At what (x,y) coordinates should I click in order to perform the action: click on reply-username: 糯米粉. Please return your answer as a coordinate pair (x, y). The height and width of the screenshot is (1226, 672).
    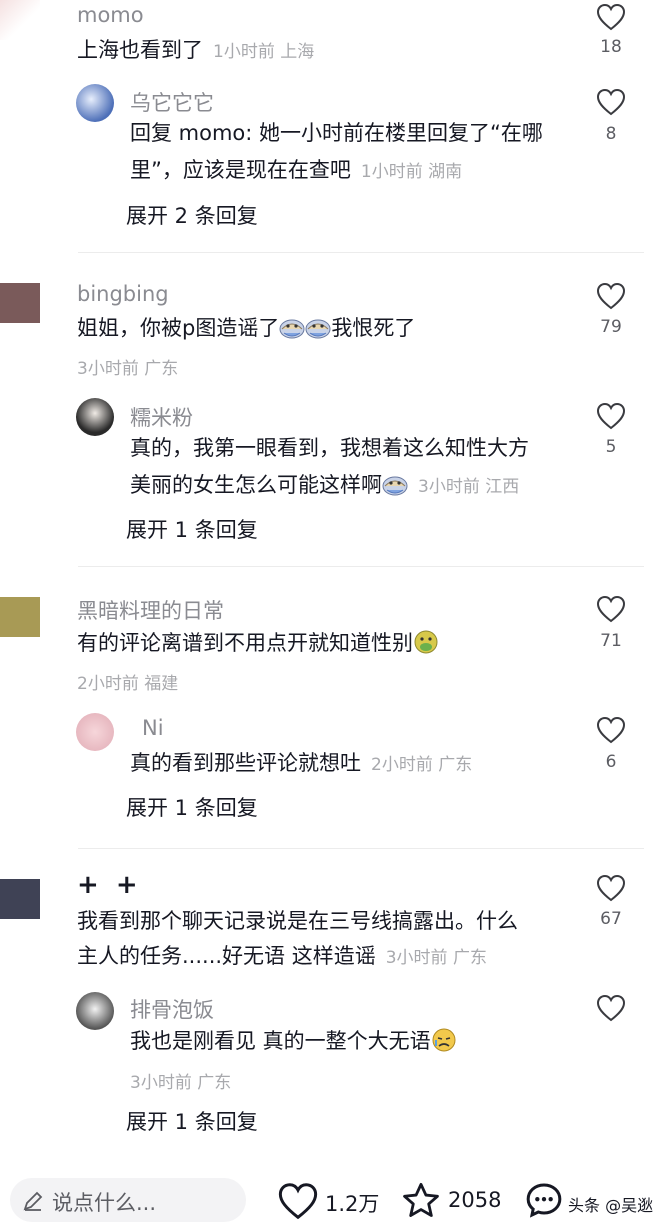
    Looking at the image, I should click on (161, 417).